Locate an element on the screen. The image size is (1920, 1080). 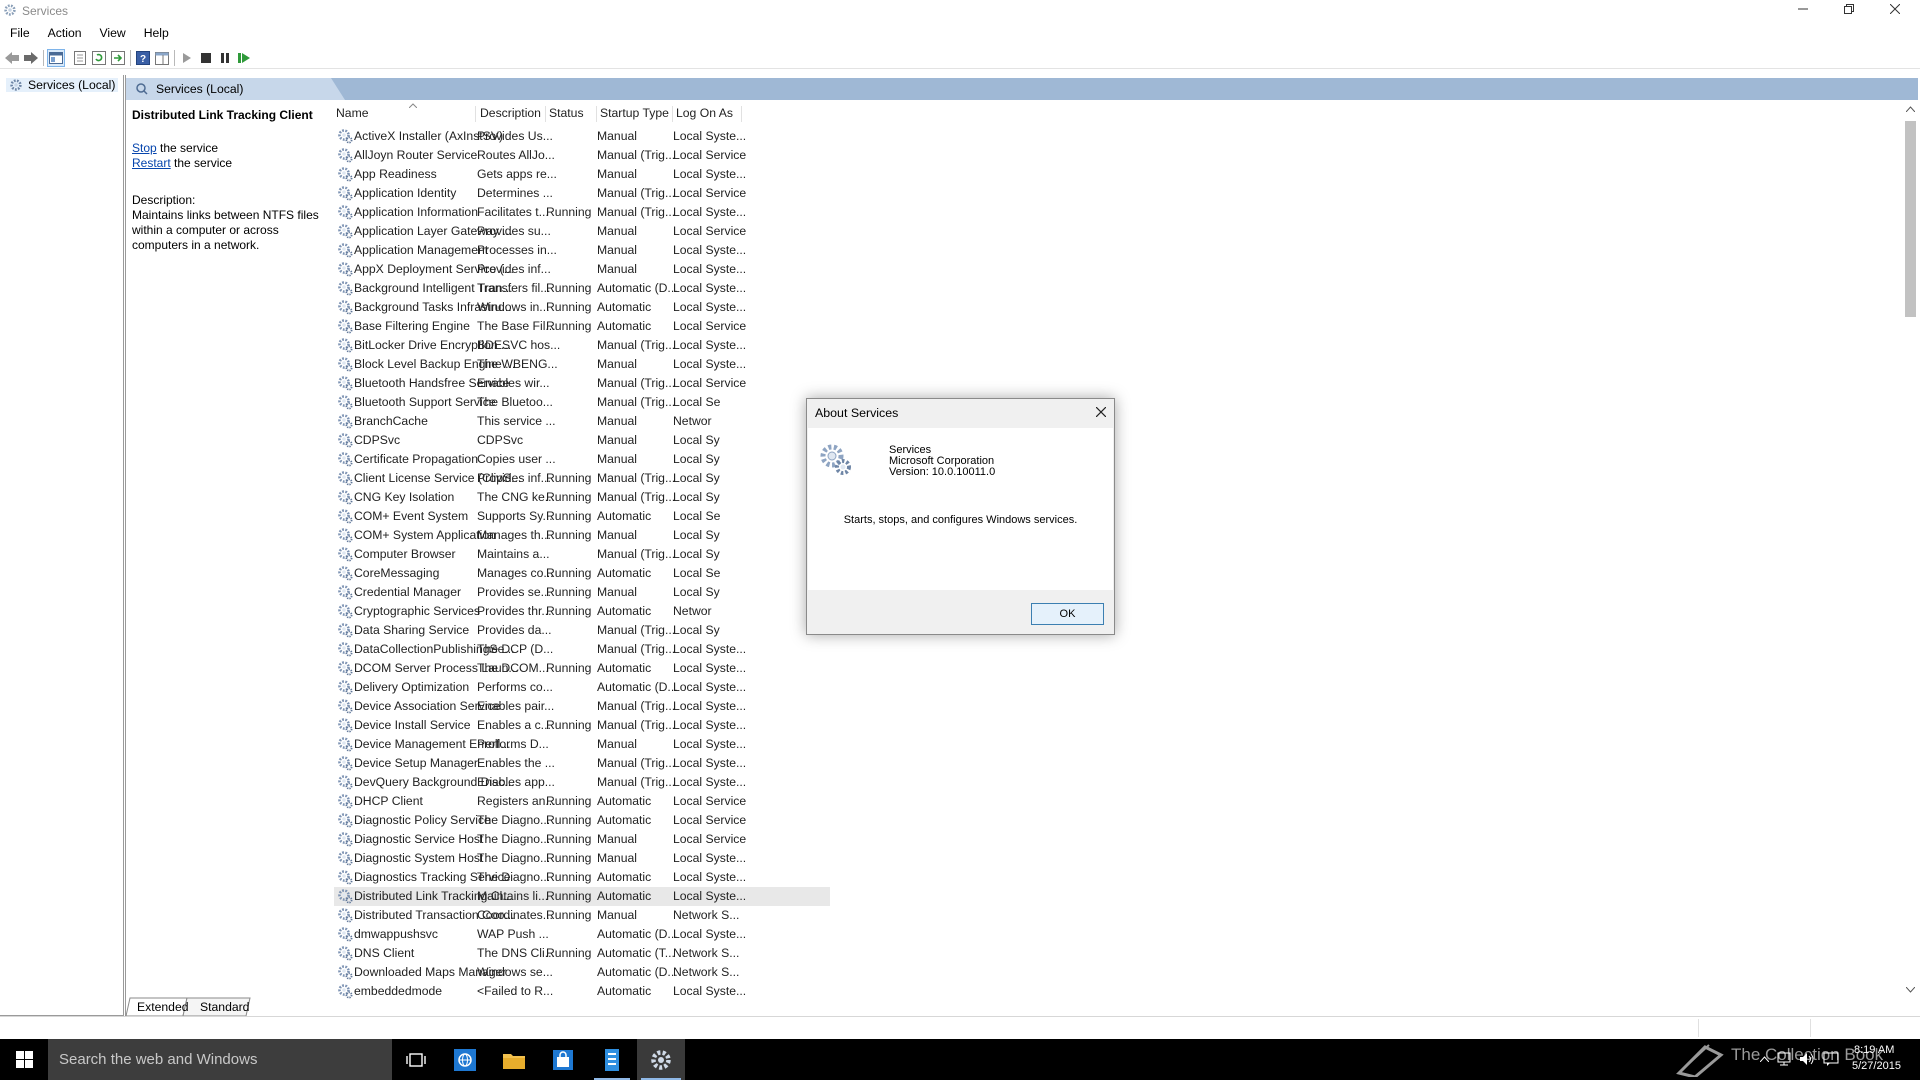
column-header-status: Status is located at coordinates (565, 113).